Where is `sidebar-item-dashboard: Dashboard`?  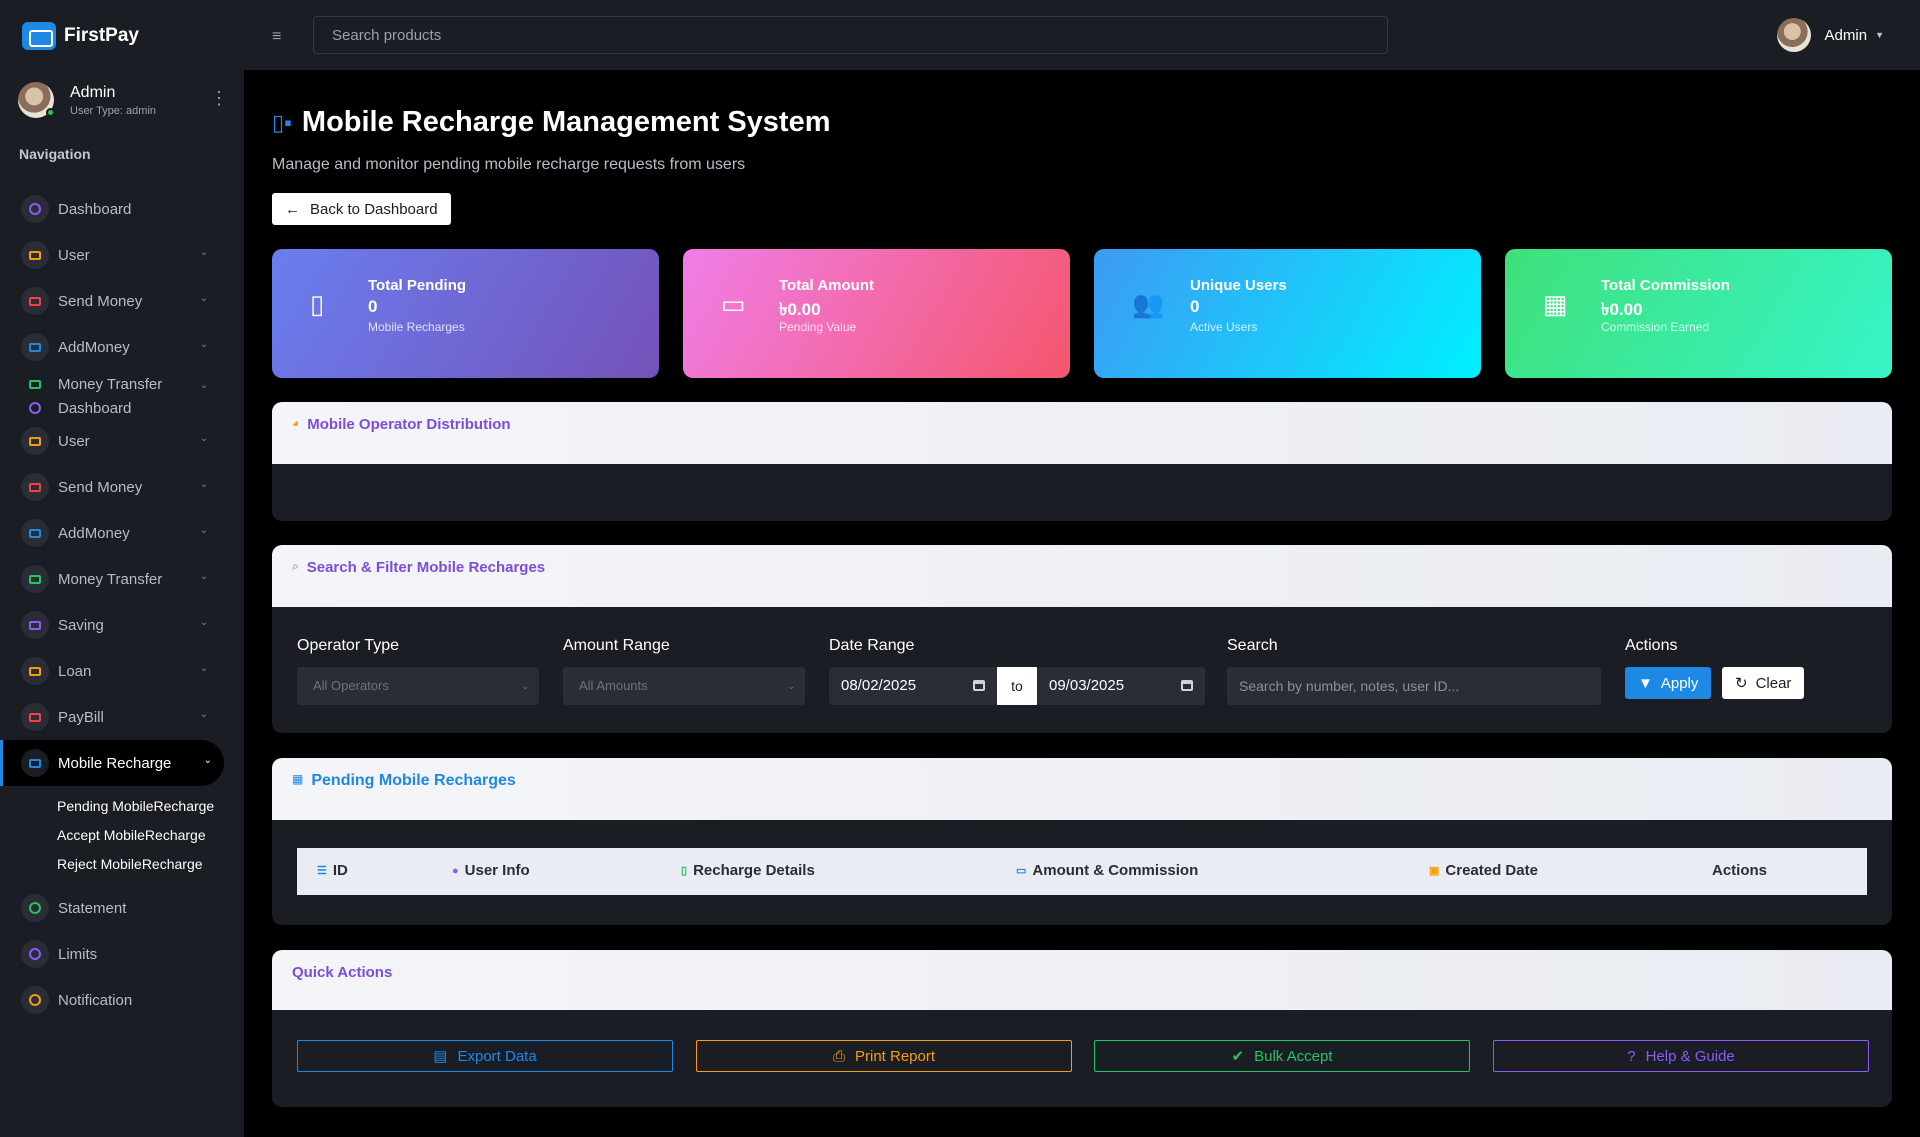
sidebar-item-dashboard: Dashboard is located at coordinates (122, 209).